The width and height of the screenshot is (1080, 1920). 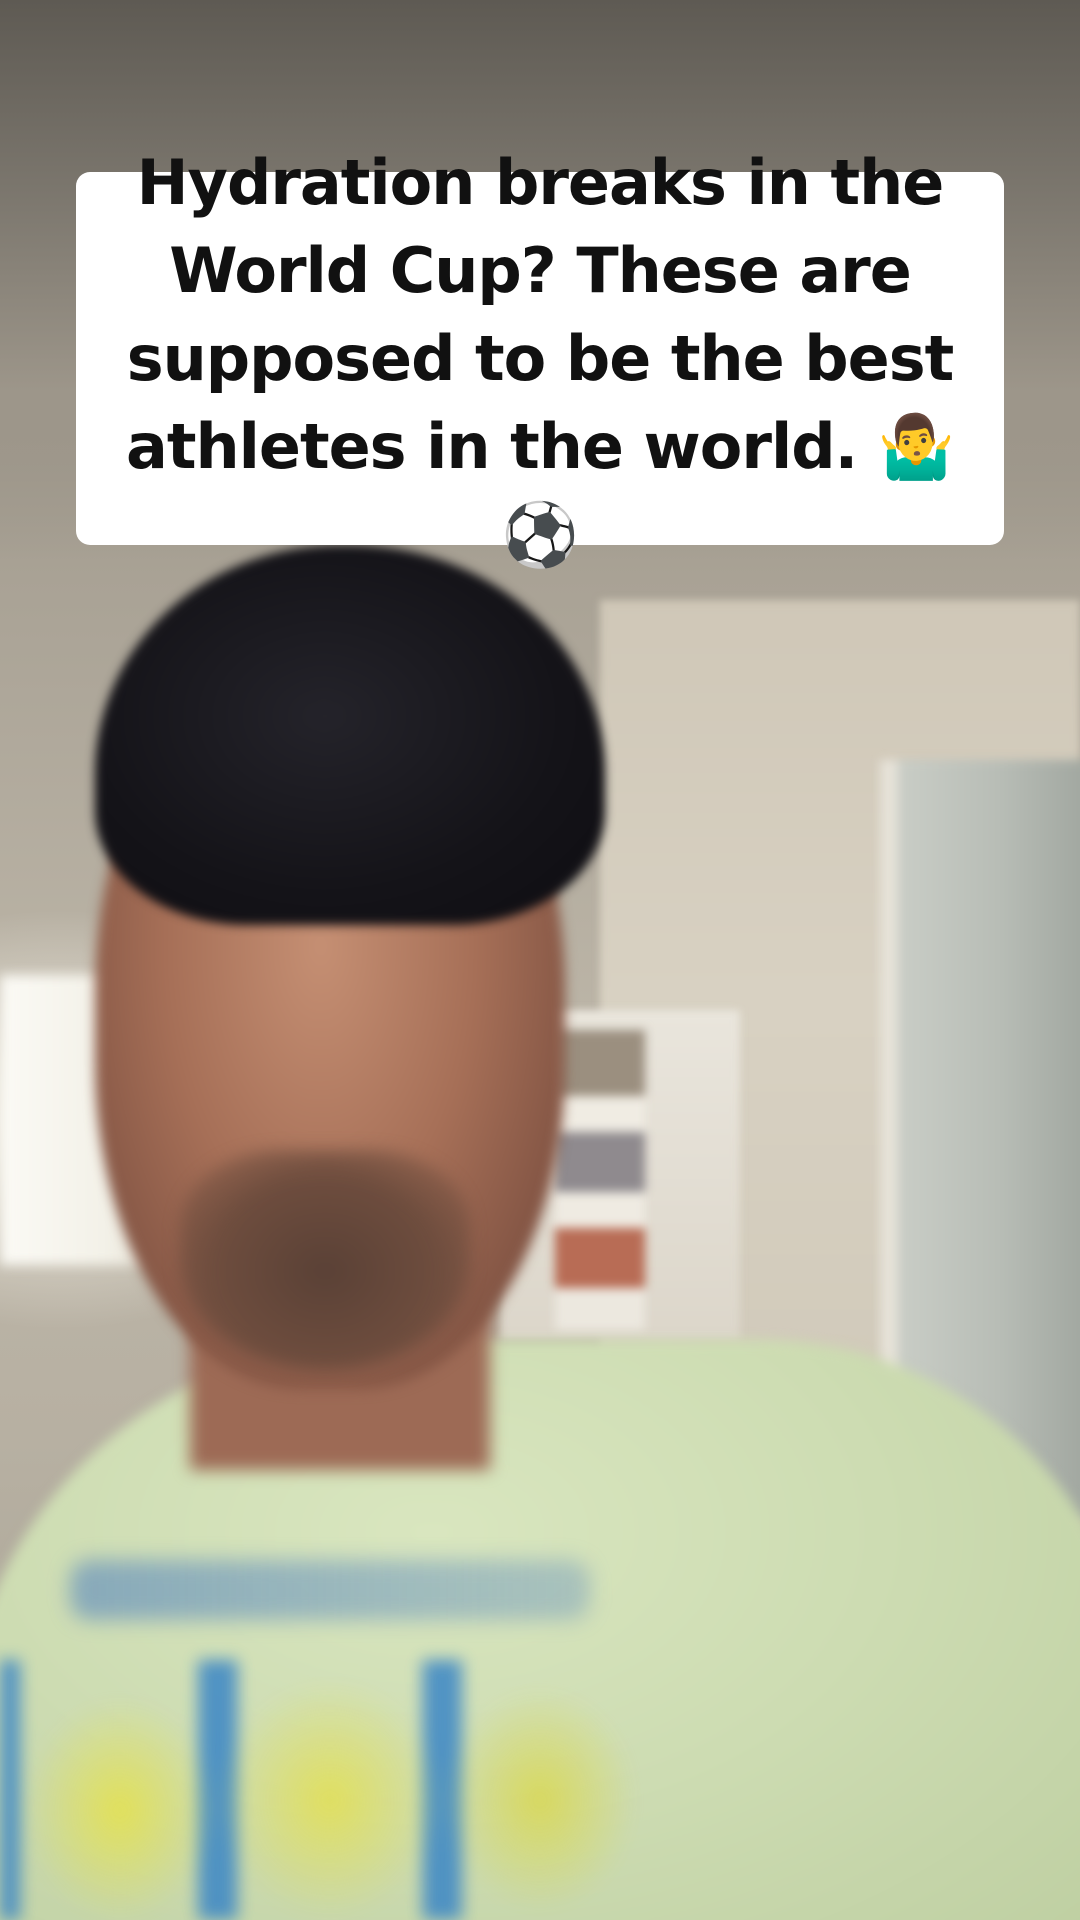 I want to click on person-cap, so click(x=350, y=735).